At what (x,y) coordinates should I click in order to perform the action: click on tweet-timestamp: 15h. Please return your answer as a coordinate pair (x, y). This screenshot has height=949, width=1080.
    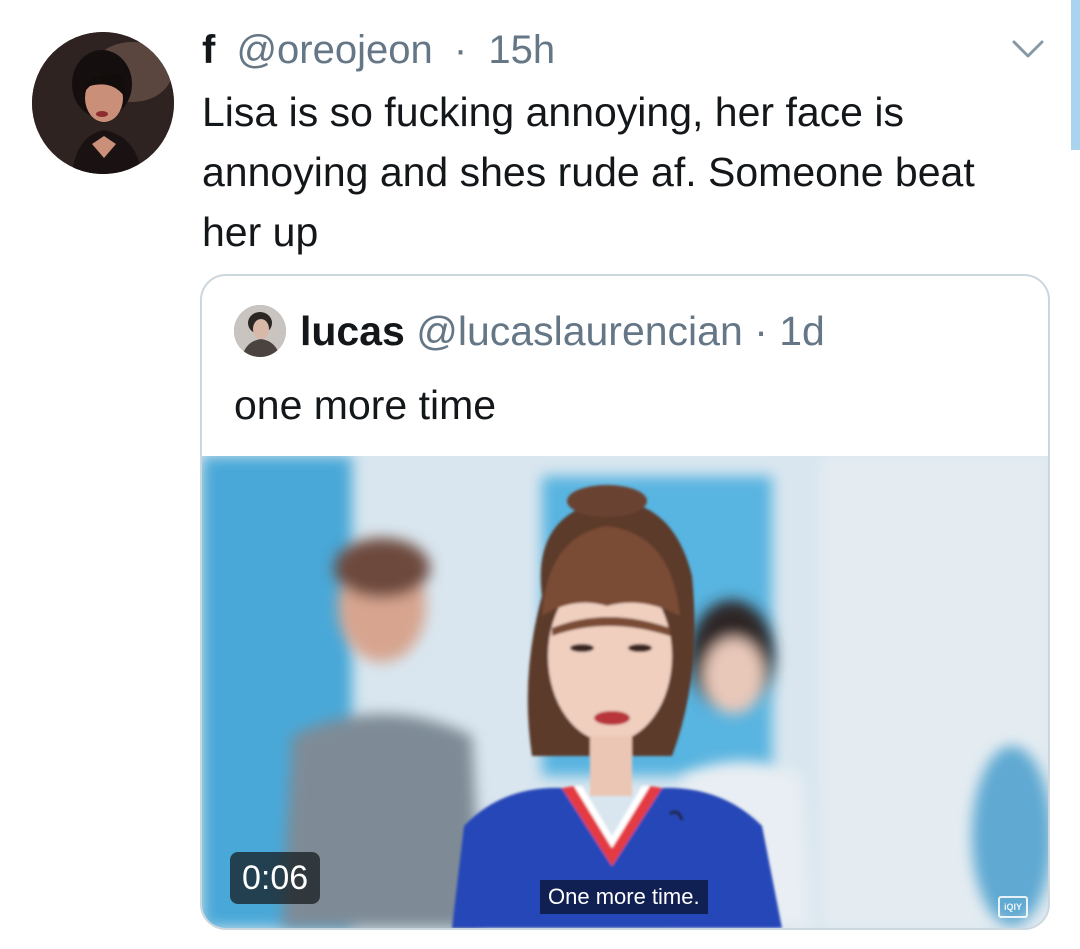
    Looking at the image, I should click on (521, 50).